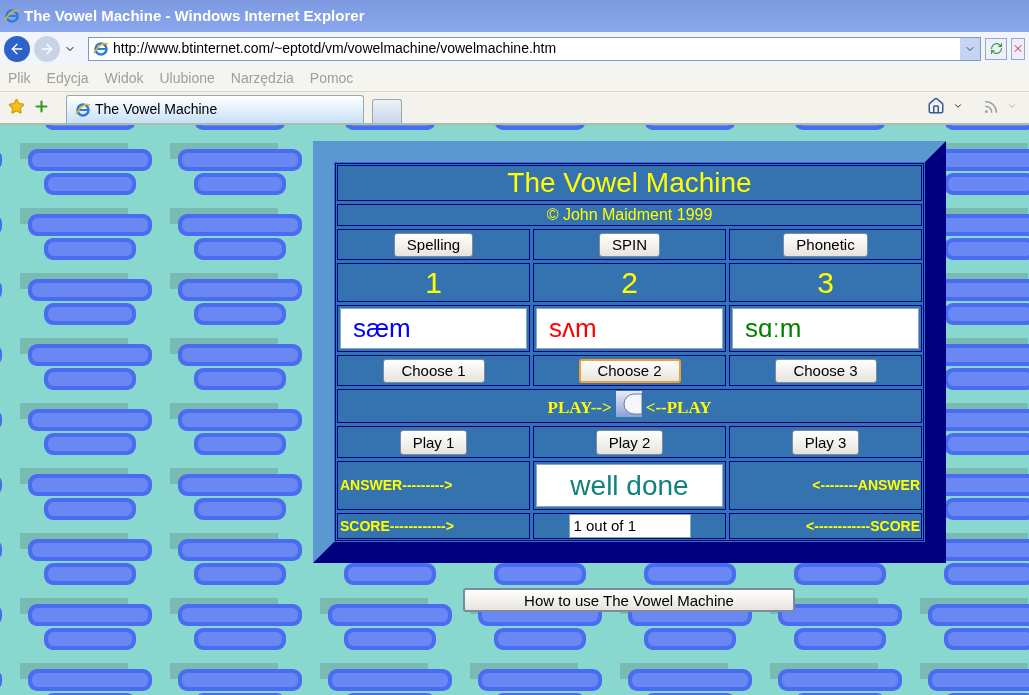 This screenshot has height=695, width=1029. Describe the element at coordinates (387, 111) in the screenshot. I see `new-tab-button` at that location.